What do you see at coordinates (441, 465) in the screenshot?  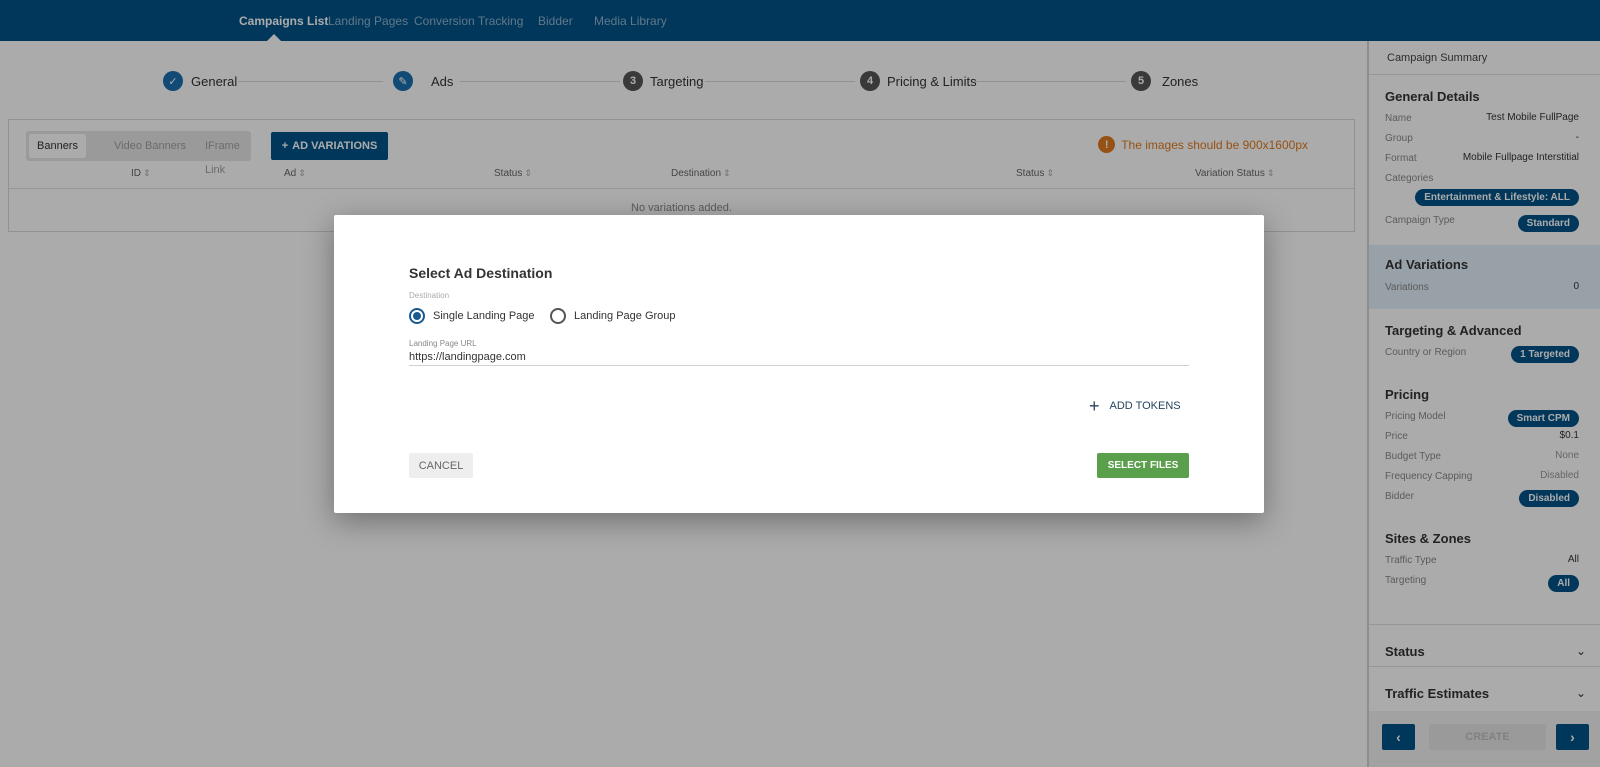 I see `cancel-button: CANCEL` at bounding box center [441, 465].